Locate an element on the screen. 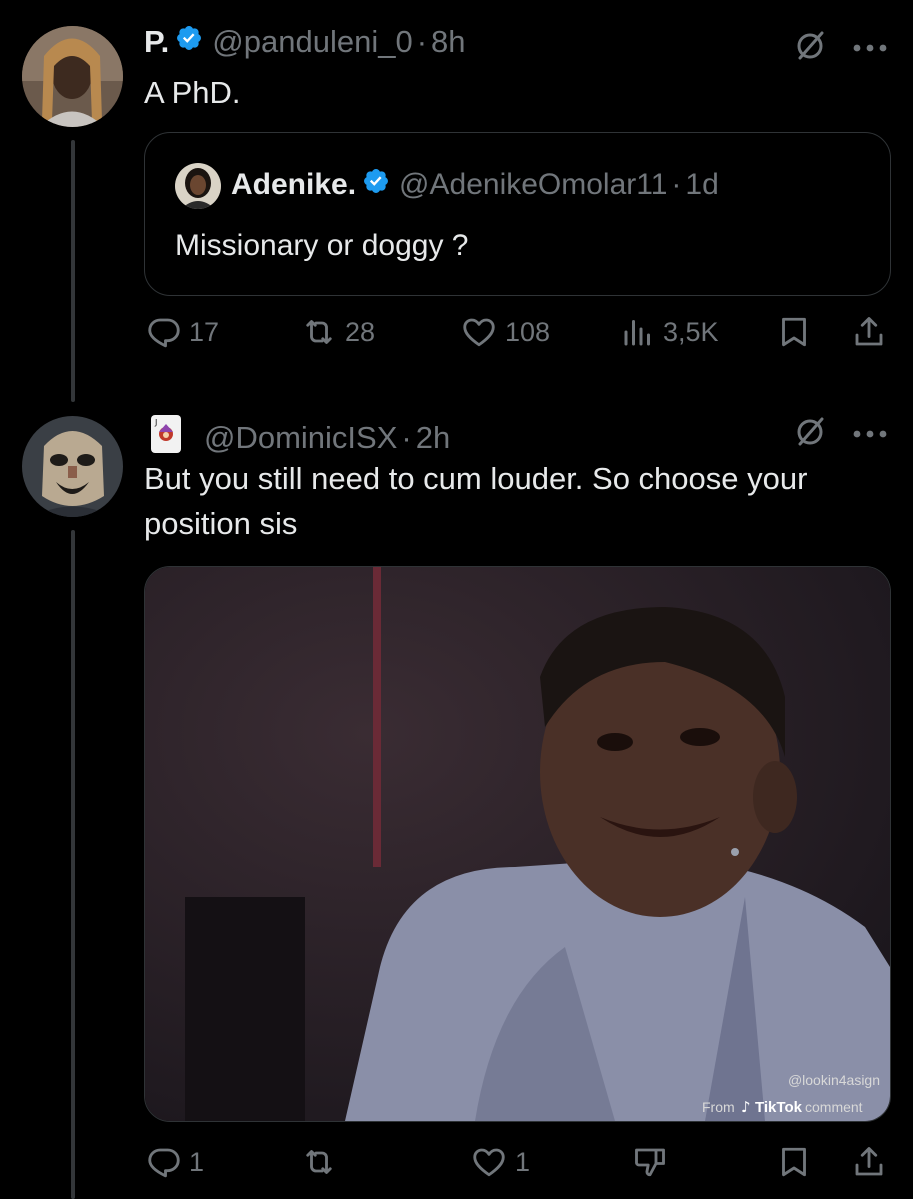  reply-count: 1 is located at coordinates (197, 1161).